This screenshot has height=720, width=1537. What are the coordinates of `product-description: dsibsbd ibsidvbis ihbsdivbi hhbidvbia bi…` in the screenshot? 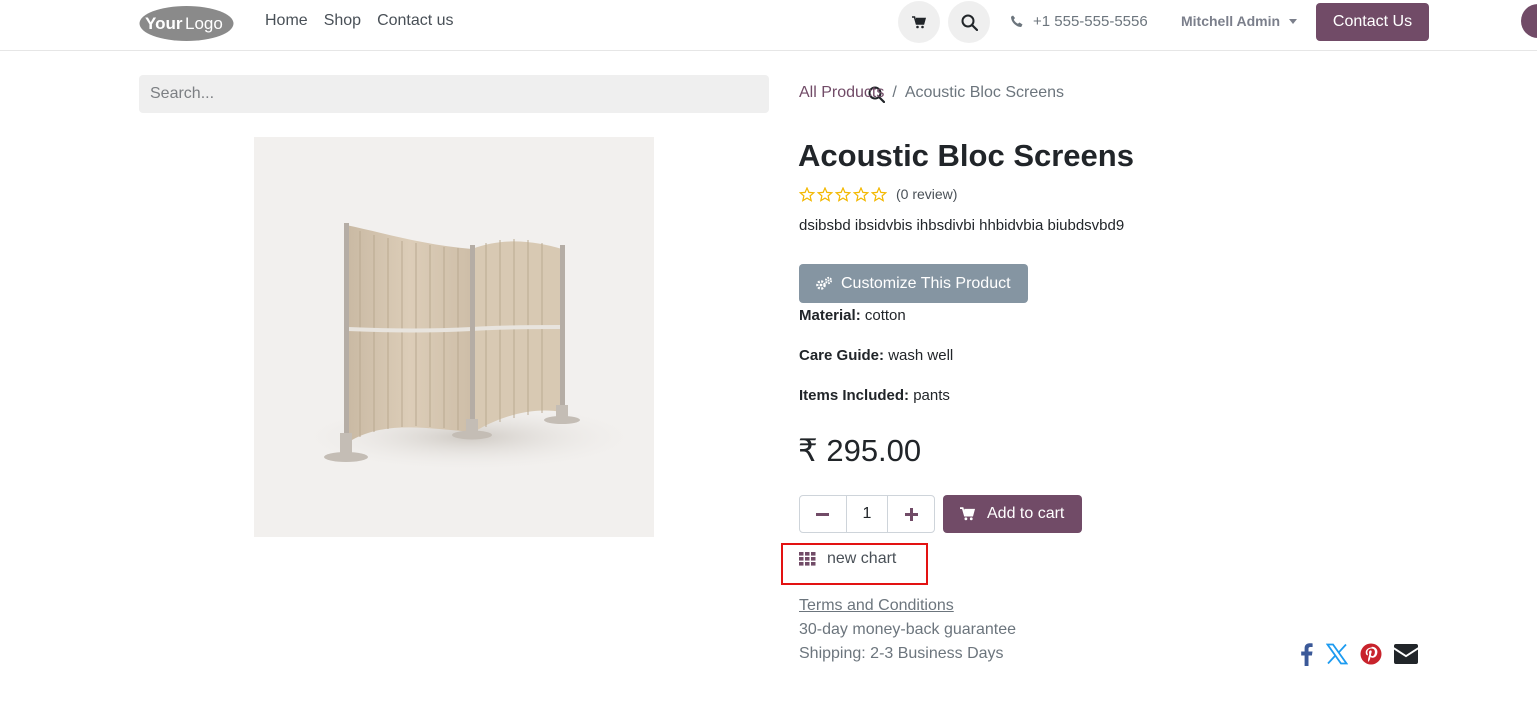 It's located at (962, 225).